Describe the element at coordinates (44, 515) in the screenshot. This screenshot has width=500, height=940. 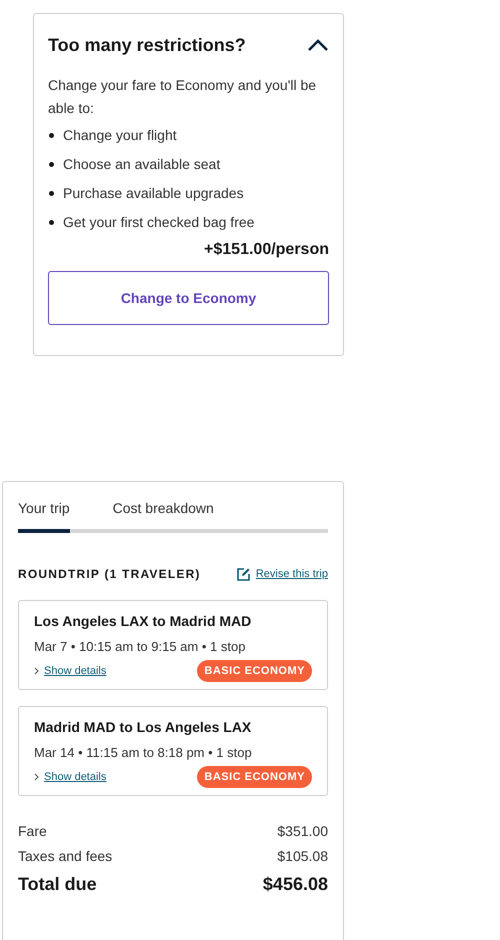
I see `tab: Your trip` at that location.